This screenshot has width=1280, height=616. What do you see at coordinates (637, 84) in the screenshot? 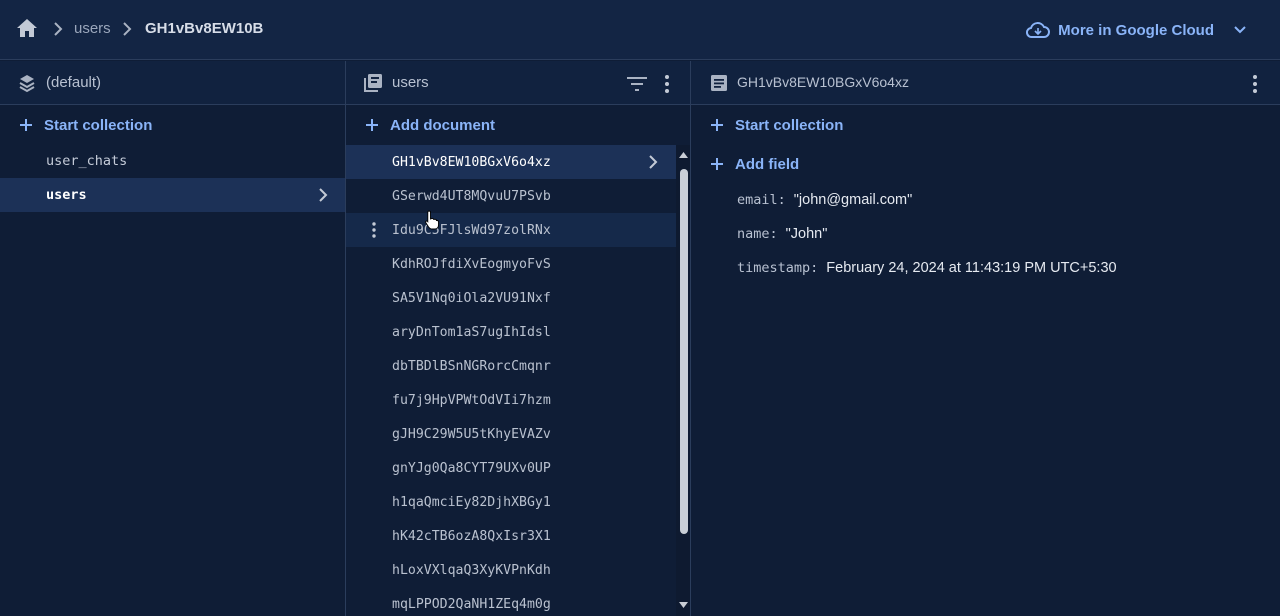
I see `filter-icon` at bounding box center [637, 84].